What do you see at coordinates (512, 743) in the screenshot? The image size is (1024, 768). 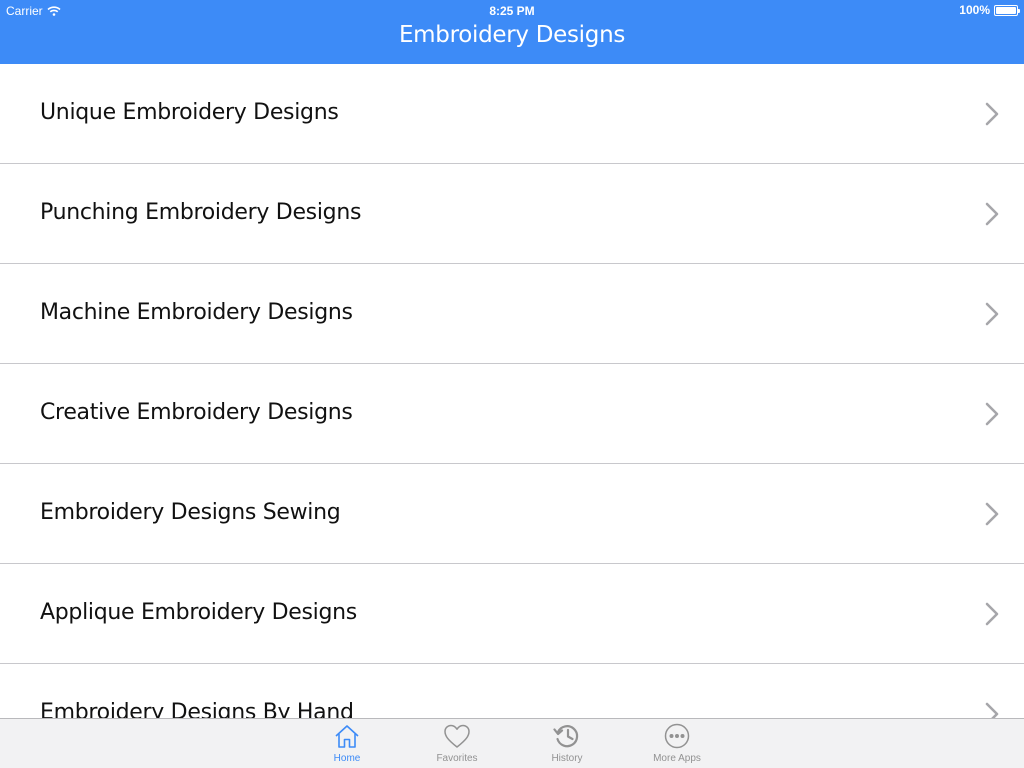 I see `tab-bar: Home Favorites History More Apps` at bounding box center [512, 743].